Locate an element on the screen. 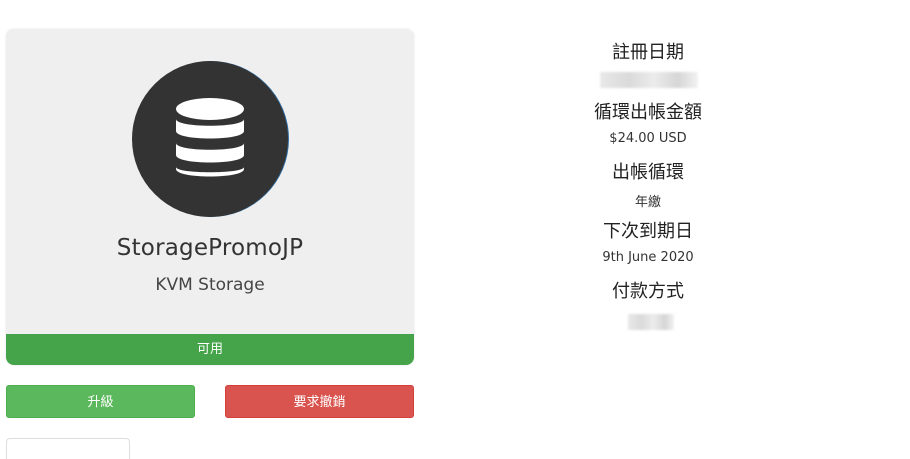 This screenshot has width=910, height=459. upgrade-button: 升級 is located at coordinates (100, 401).